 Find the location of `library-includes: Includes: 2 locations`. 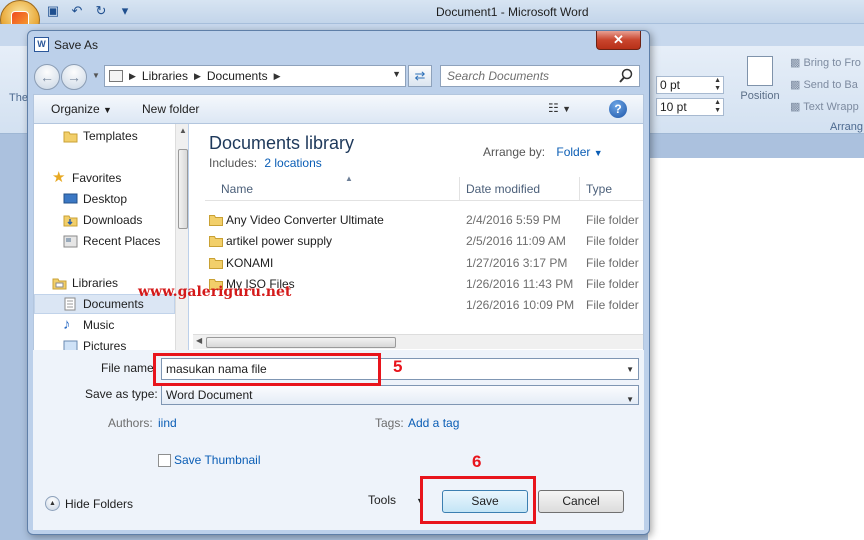

library-includes: Includes: 2 locations is located at coordinates (265, 163).